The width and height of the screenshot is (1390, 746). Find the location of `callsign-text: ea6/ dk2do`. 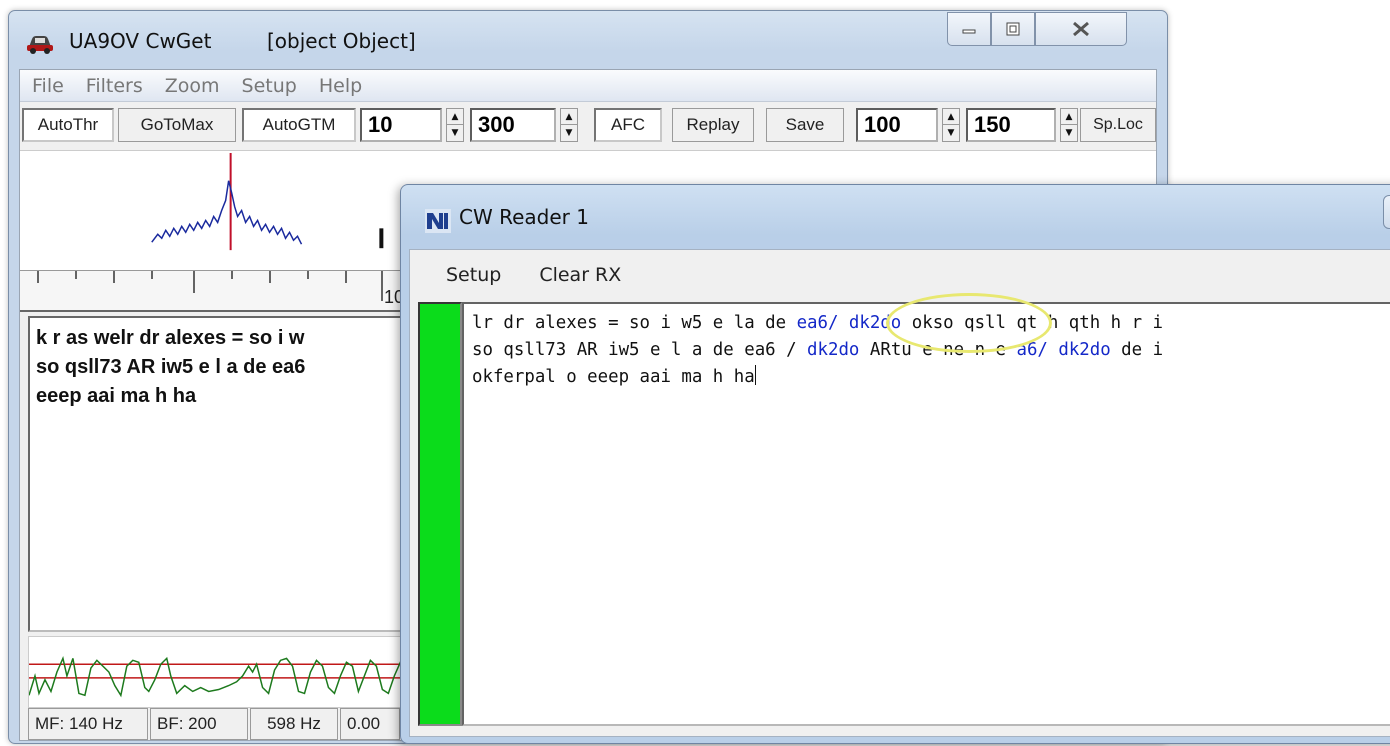

callsign-text: ea6/ dk2do is located at coordinates (849, 323).